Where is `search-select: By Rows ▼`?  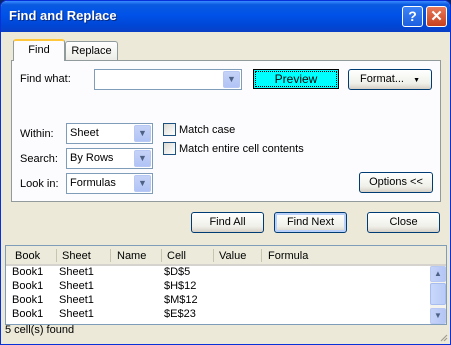
search-select: By Rows ▼ is located at coordinates (109, 158).